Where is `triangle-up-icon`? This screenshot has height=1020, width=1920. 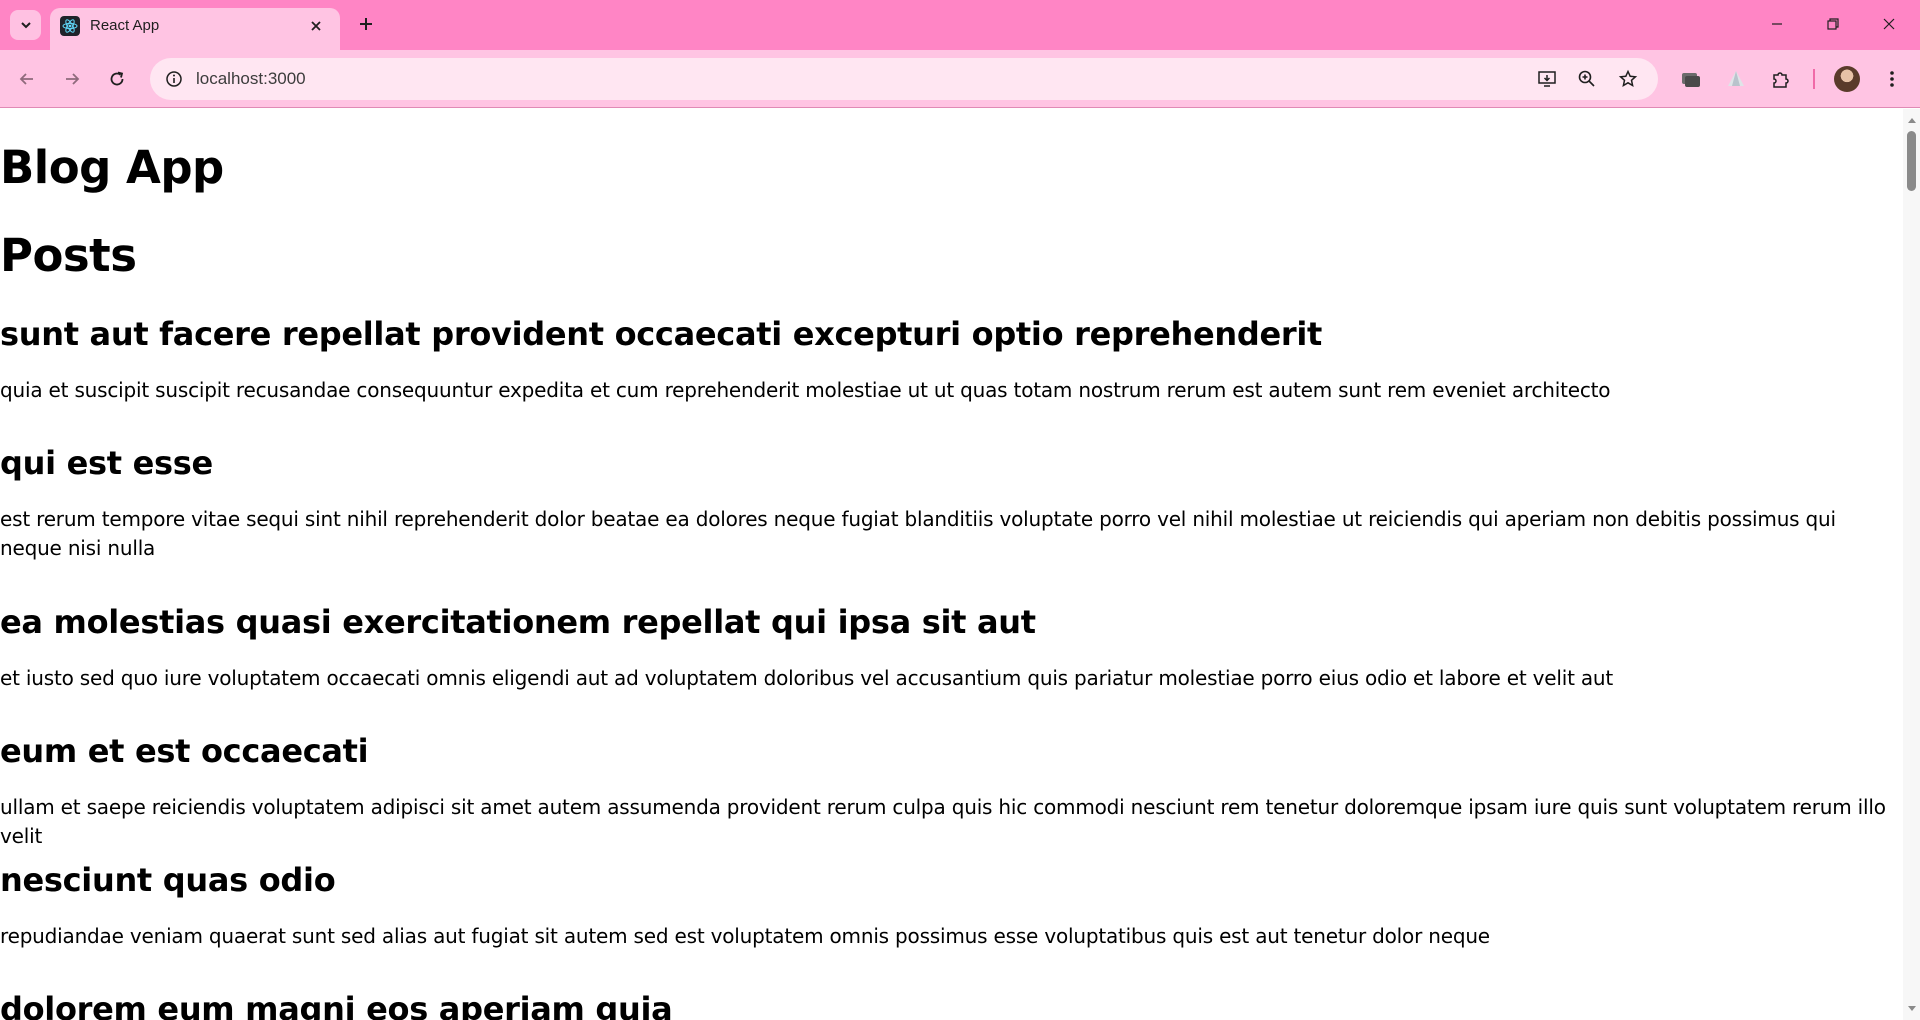 triangle-up-icon is located at coordinates (1911, 120).